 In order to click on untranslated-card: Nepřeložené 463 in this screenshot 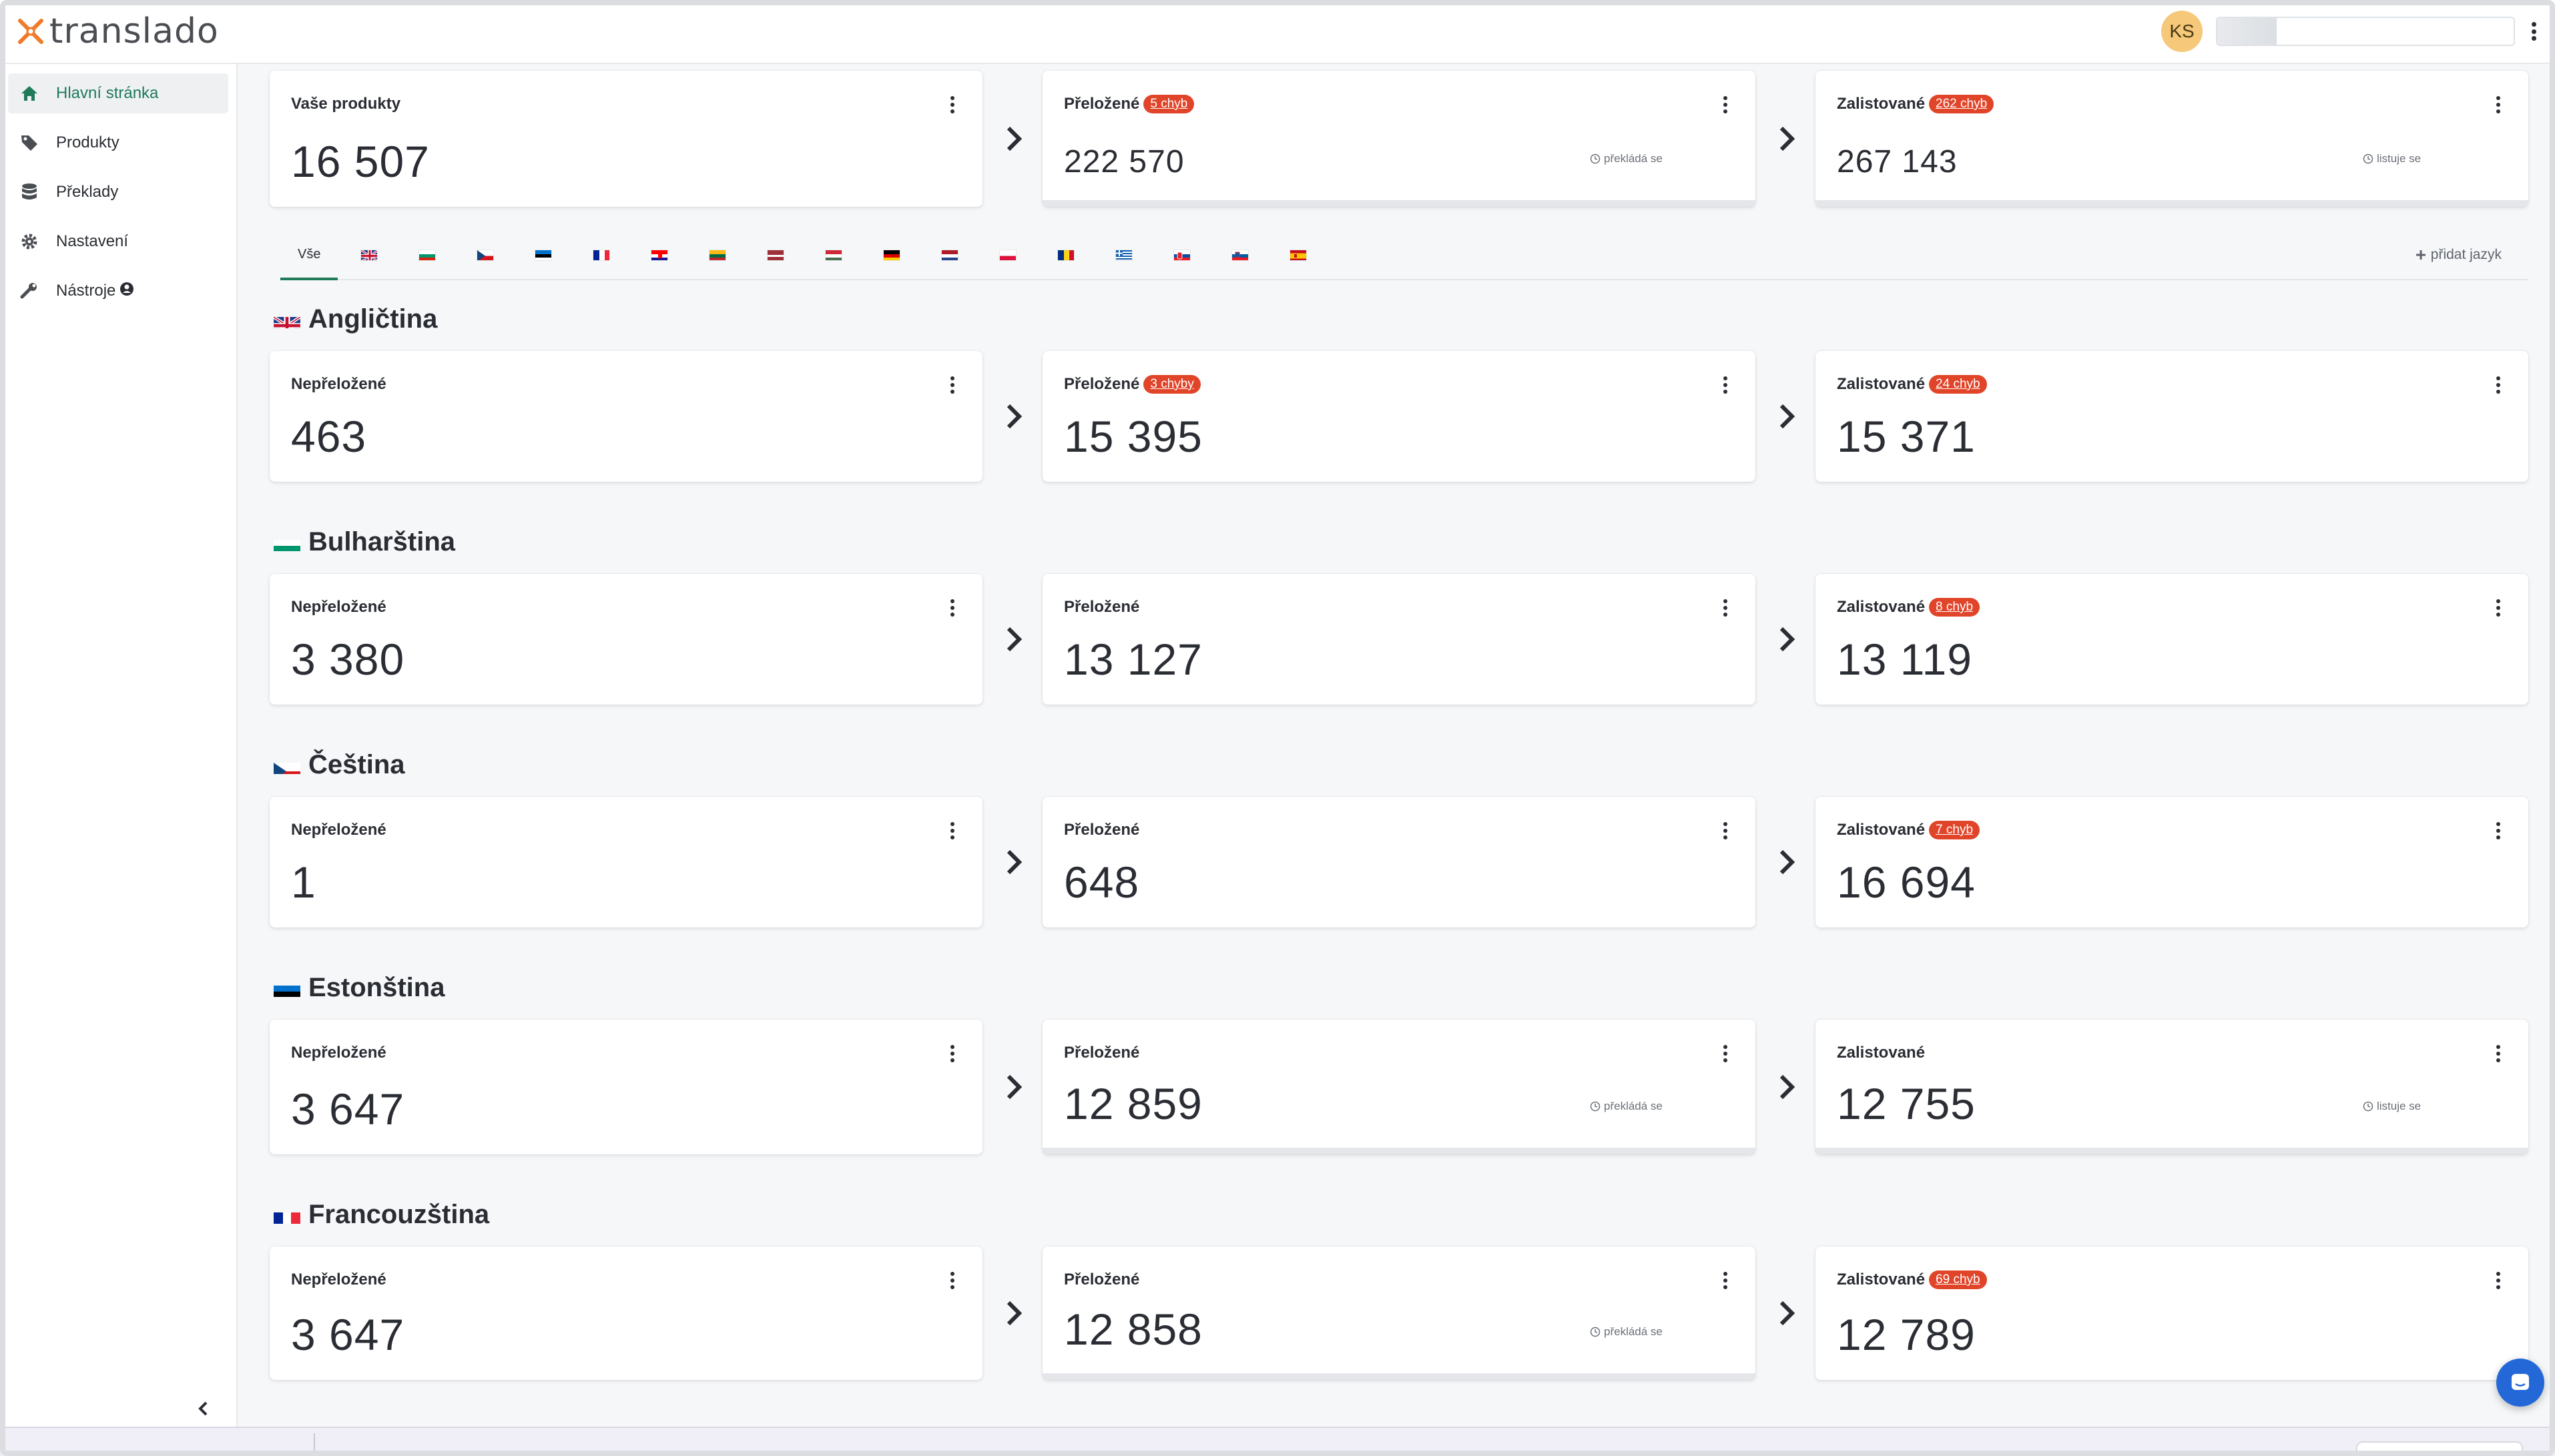, I will do `click(626, 416)`.